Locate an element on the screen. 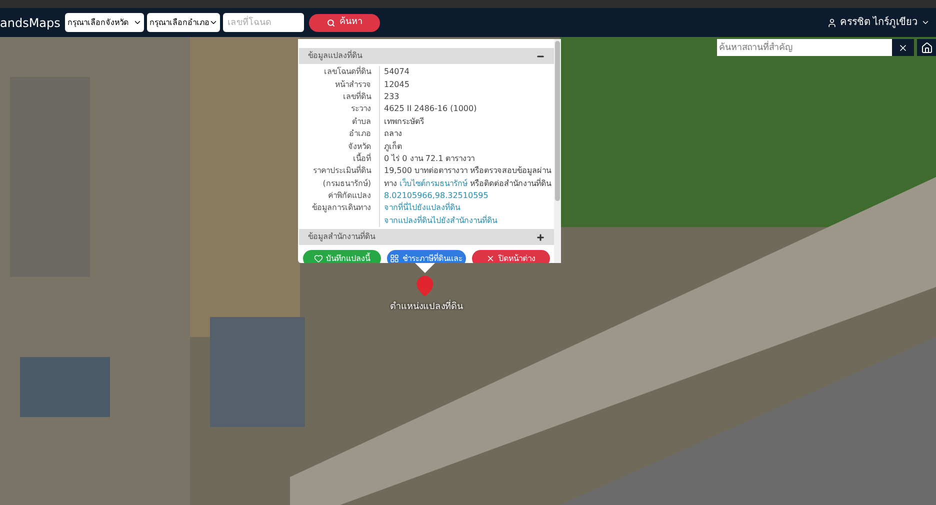 Image resolution: width=936 pixels, height=505 pixels. user-menu: ครรชิต ไกร์ภูเขียว is located at coordinates (878, 22).